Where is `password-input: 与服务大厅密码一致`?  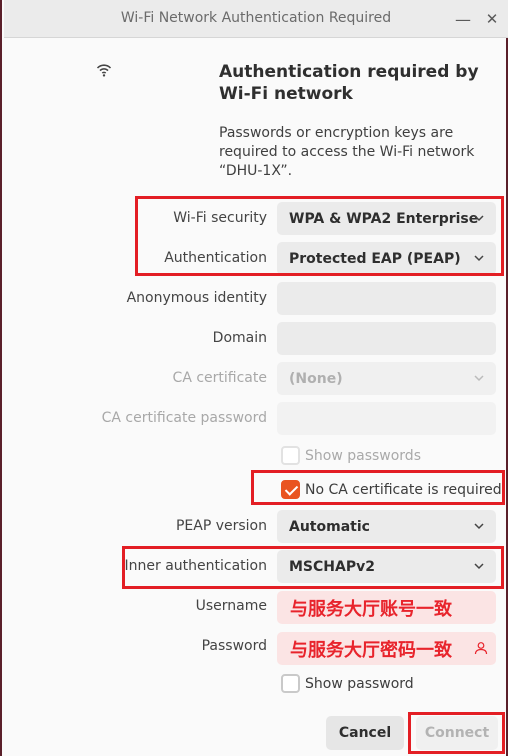 password-input: 与服务大厅密码一致 is located at coordinates (386, 648).